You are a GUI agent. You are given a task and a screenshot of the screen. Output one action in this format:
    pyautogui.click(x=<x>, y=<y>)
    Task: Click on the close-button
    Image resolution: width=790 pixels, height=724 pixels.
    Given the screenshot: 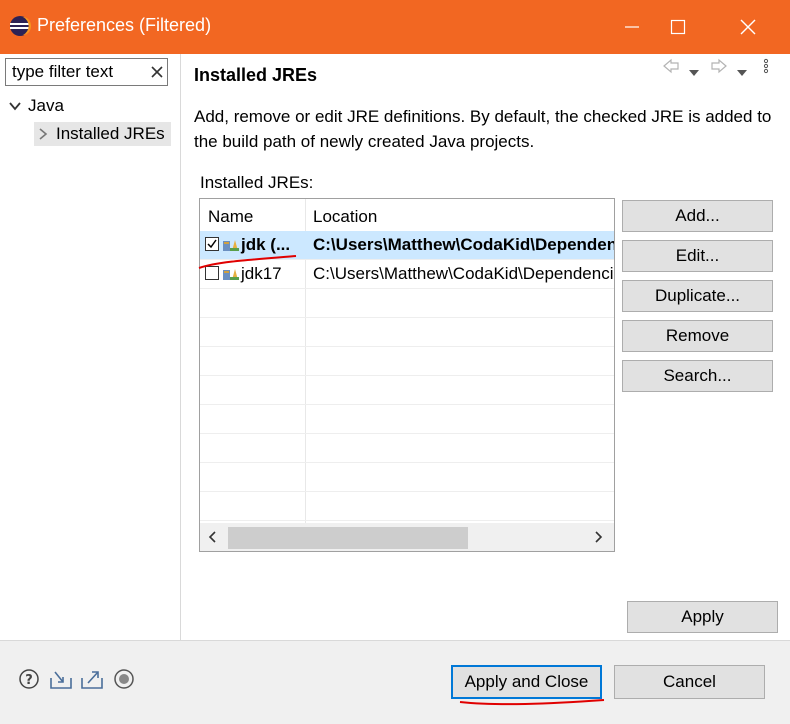 What is the action you would take?
    pyautogui.click(x=748, y=27)
    